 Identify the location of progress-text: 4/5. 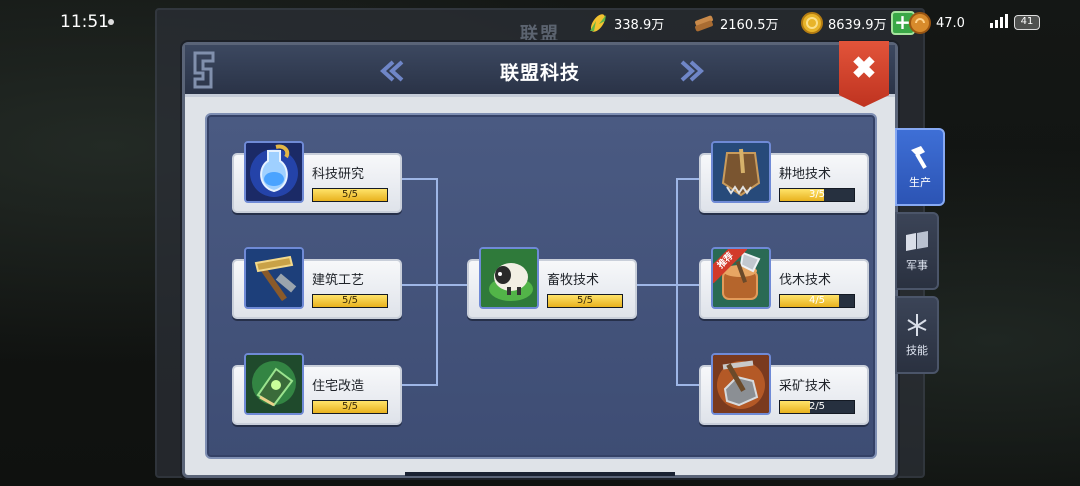
(817, 300).